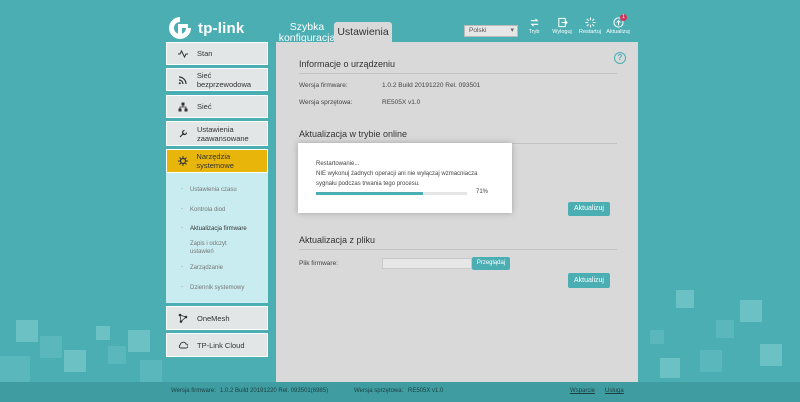  I want to click on footer-hardware-label: Wersja sprzętowa:, so click(379, 391).